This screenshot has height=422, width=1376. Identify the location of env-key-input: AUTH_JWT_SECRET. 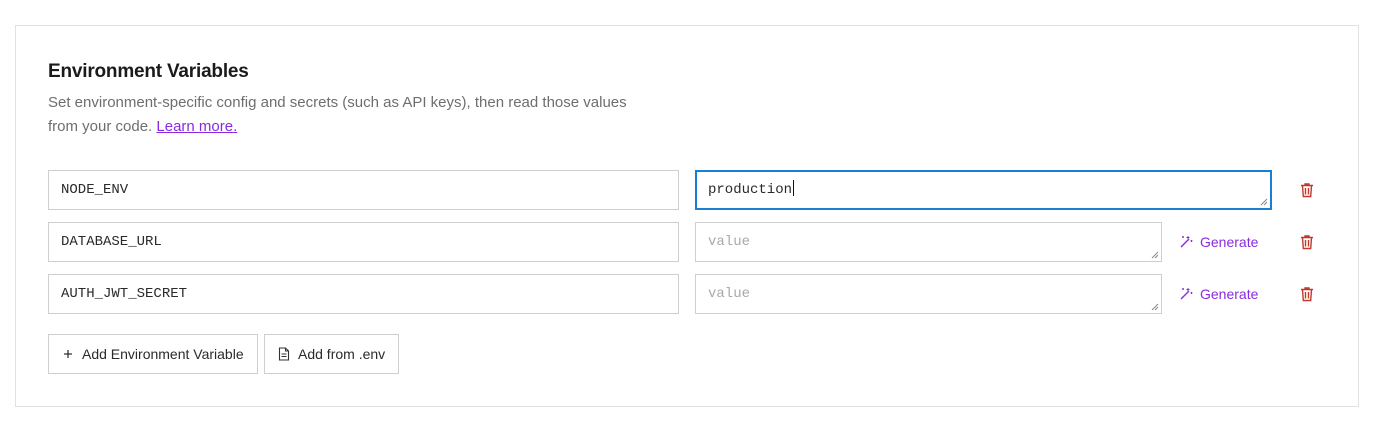
(363, 294).